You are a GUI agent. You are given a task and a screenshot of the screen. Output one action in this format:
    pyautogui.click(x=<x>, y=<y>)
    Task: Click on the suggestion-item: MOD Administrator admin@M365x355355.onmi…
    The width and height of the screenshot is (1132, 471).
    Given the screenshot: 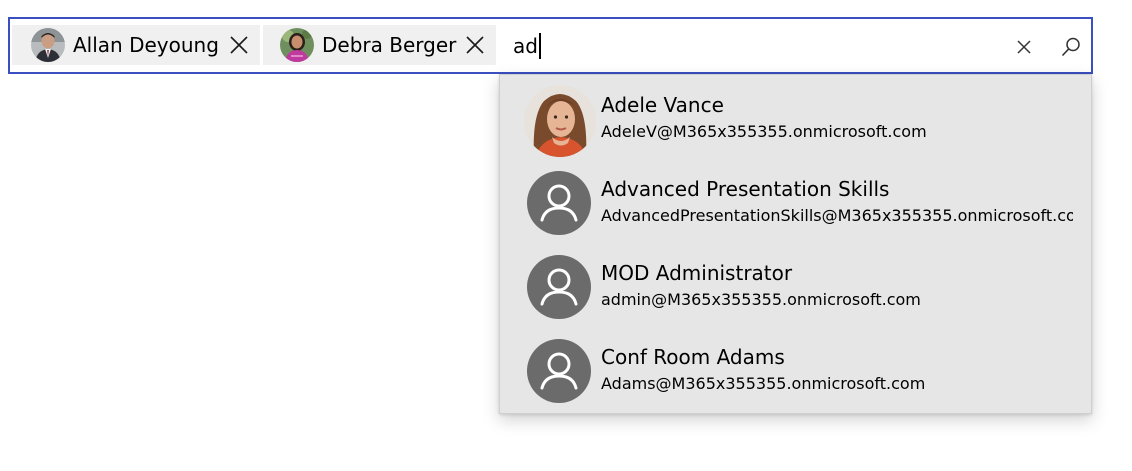 What is the action you would take?
    pyautogui.click(x=795, y=285)
    